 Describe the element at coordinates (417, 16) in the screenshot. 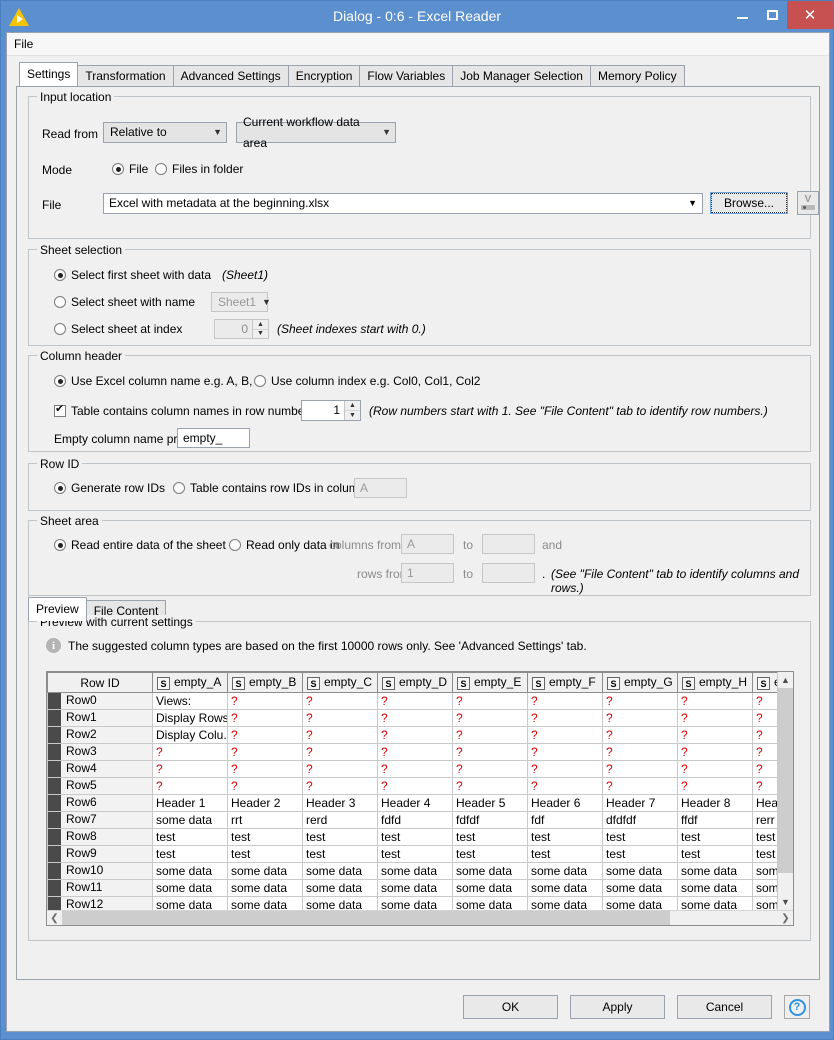

I see `window-title: Dialog - 0:6 - Excel Reader` at that location.